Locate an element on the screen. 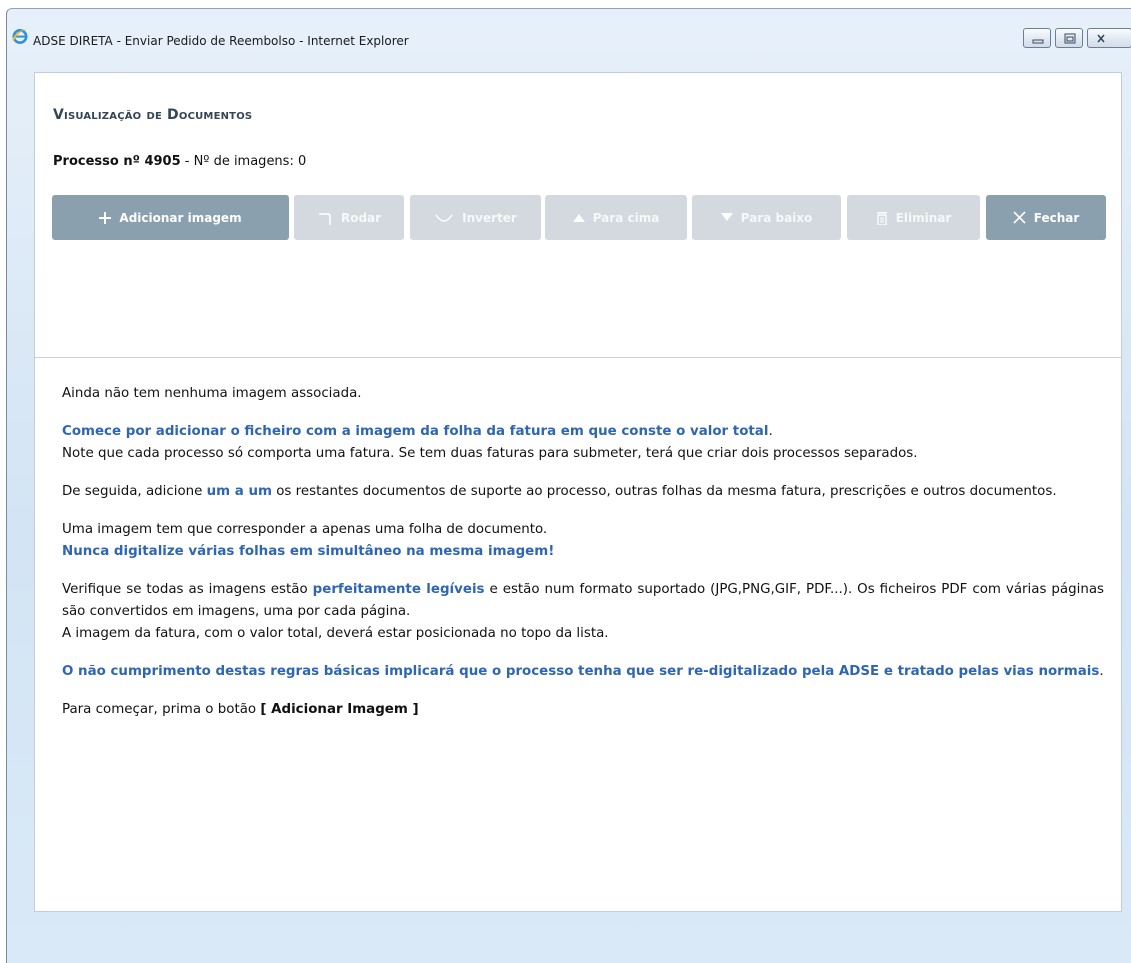  restore-button is located at coordinates (1069, 38).